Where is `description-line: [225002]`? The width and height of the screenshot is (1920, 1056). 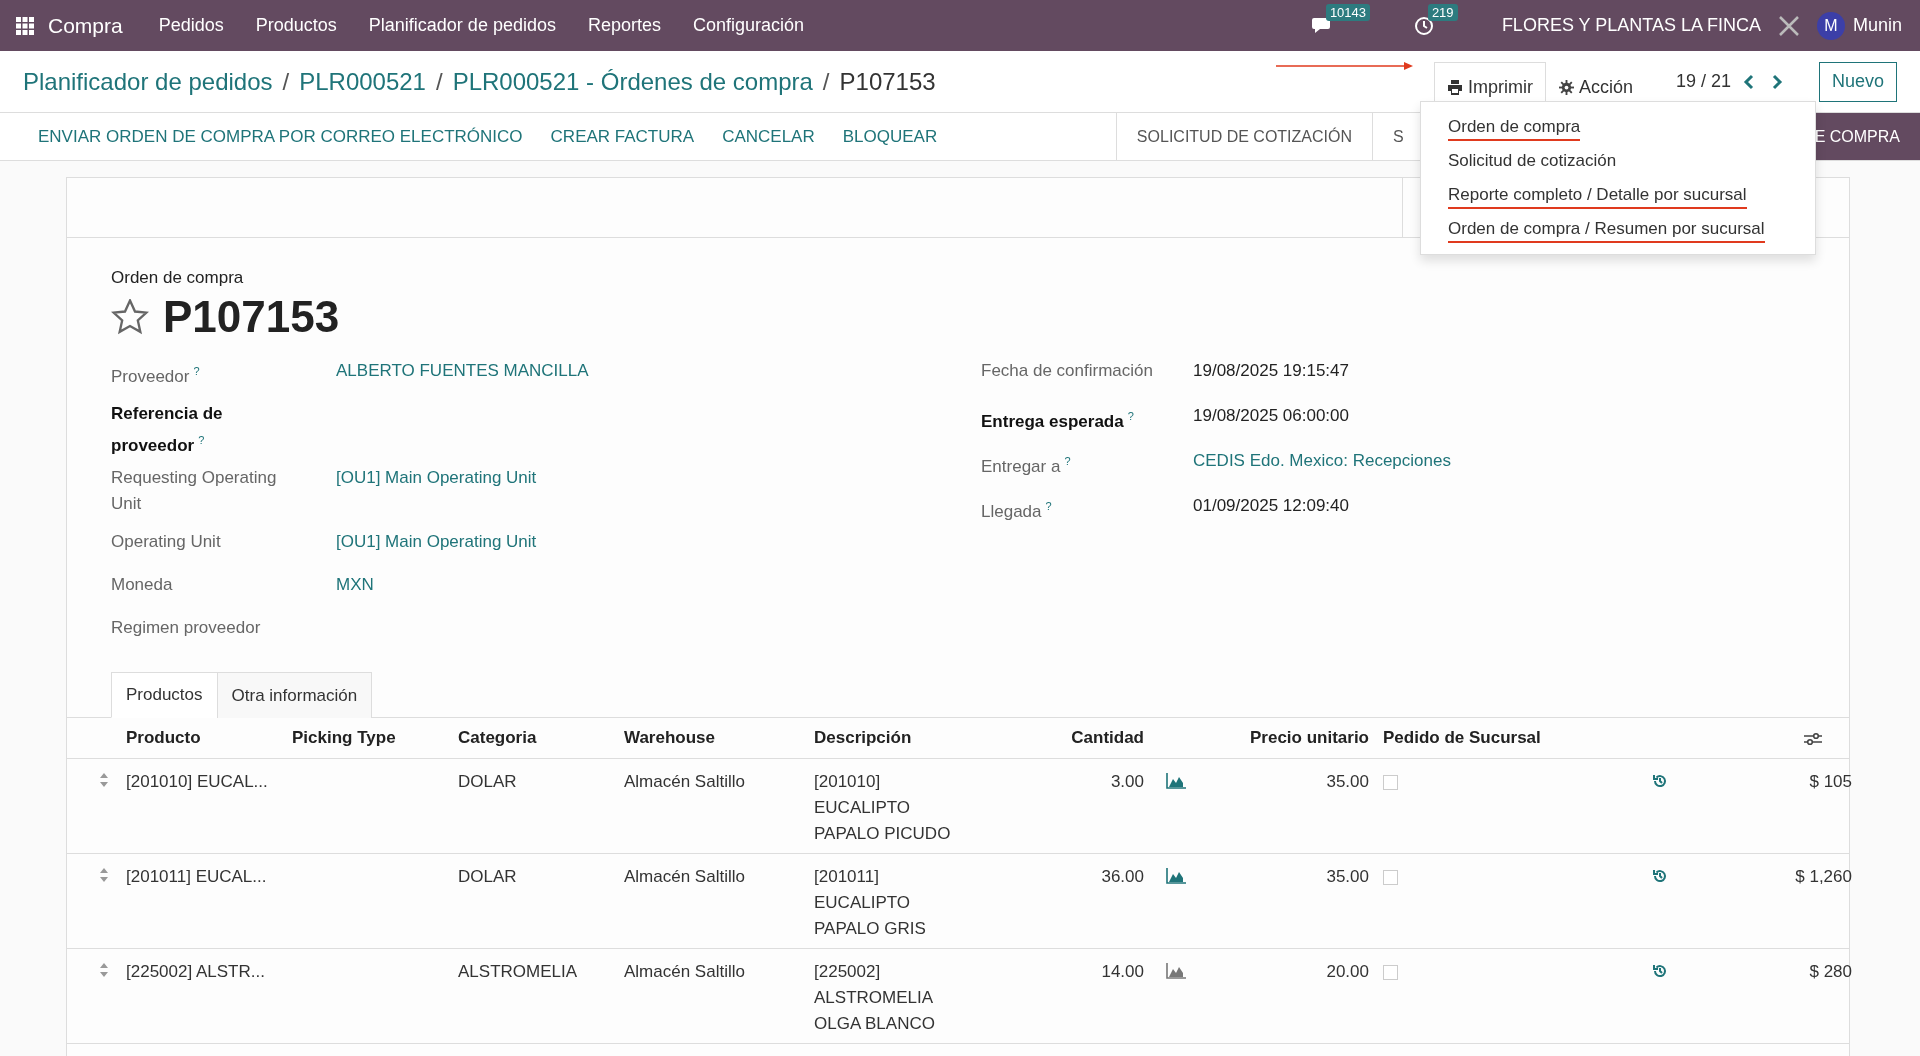 description-line: [225002] is located at coordinates (848, 972).